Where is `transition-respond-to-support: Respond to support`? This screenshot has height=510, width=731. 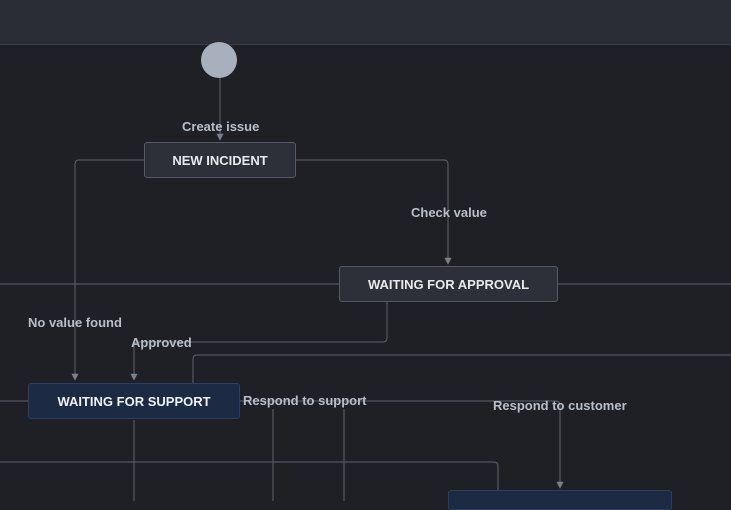 transition-respond-to-support: Respond to support is located at coordinates (305, 400).